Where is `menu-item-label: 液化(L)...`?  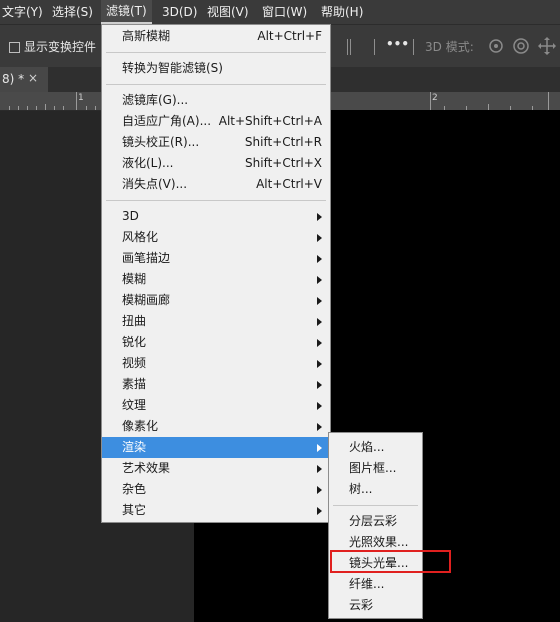
menu-item-label: 液化(L)... is located at coordinates (148, 163).